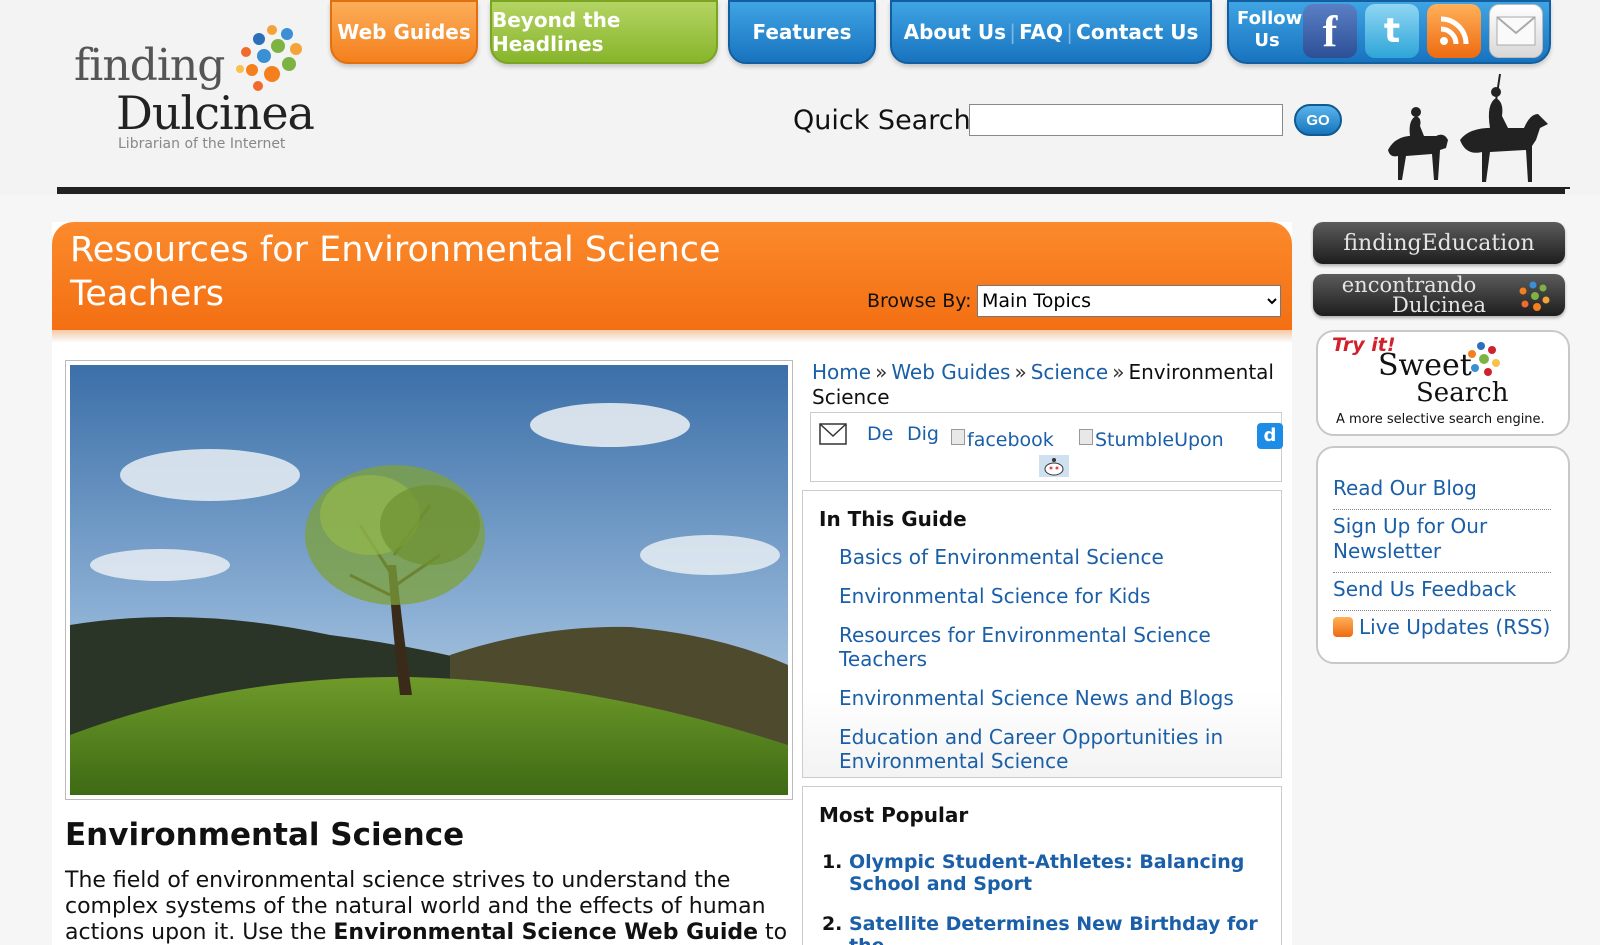 This screenshot has height=945, width=1600. I want to click on encontrando-text-1: encontrando, so click(1409, 285).